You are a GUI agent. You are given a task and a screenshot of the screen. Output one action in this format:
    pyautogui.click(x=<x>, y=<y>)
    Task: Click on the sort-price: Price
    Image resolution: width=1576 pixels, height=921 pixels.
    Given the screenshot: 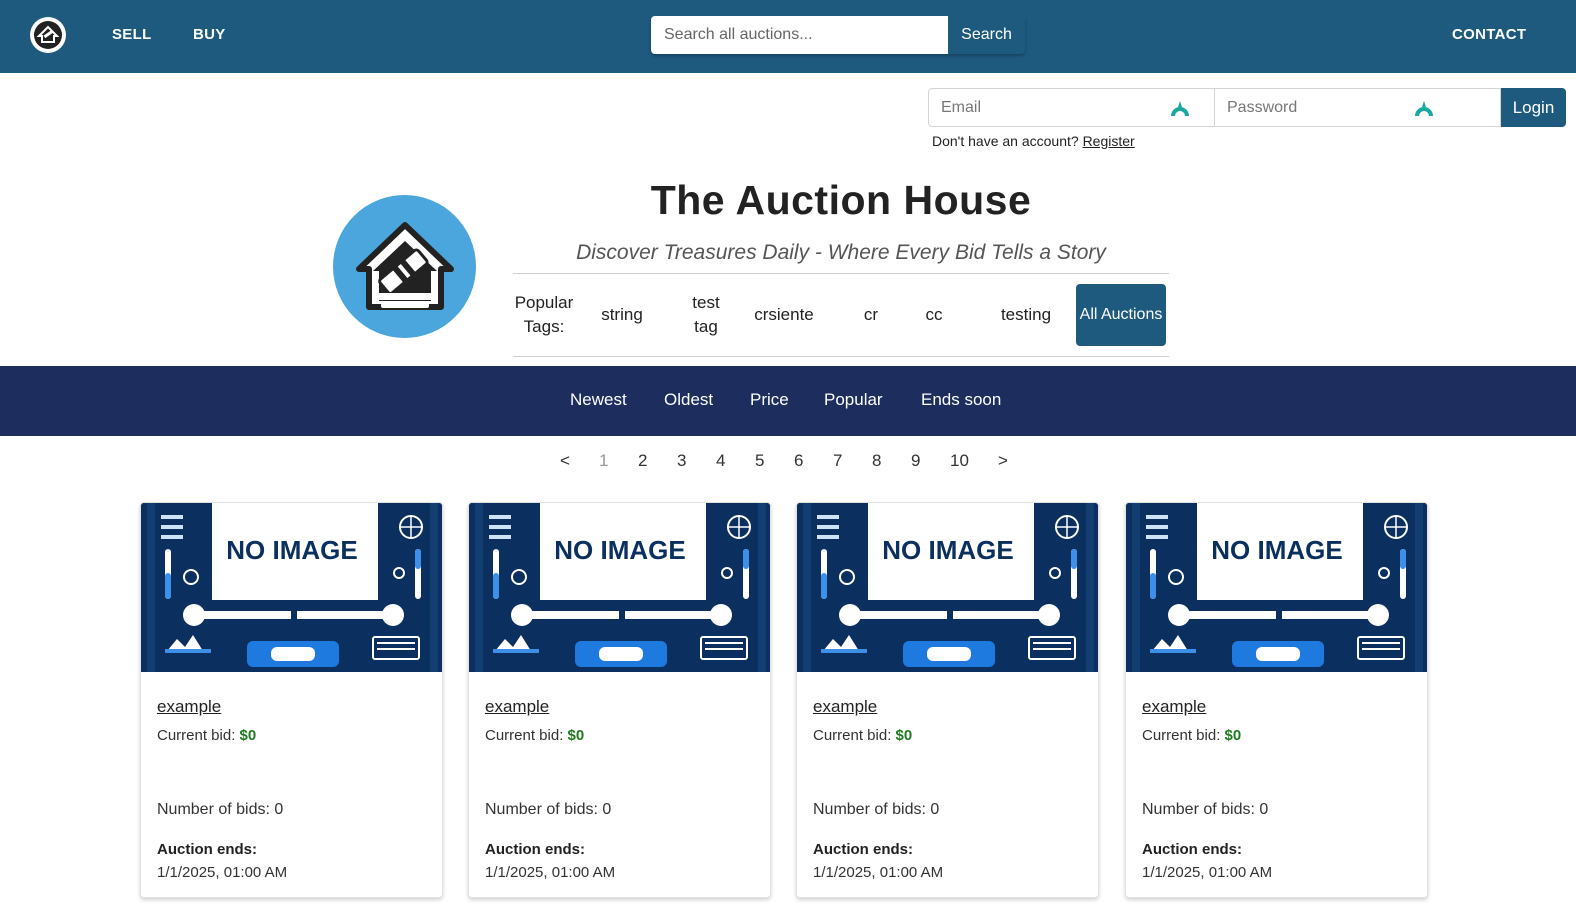 What is the action you would take?
    pyautogui.click(x=769, y=400)
    